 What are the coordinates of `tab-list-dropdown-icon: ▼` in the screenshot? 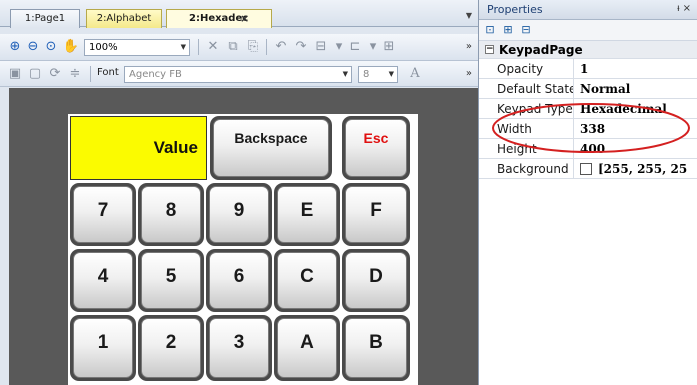 It's located at (469, 15).